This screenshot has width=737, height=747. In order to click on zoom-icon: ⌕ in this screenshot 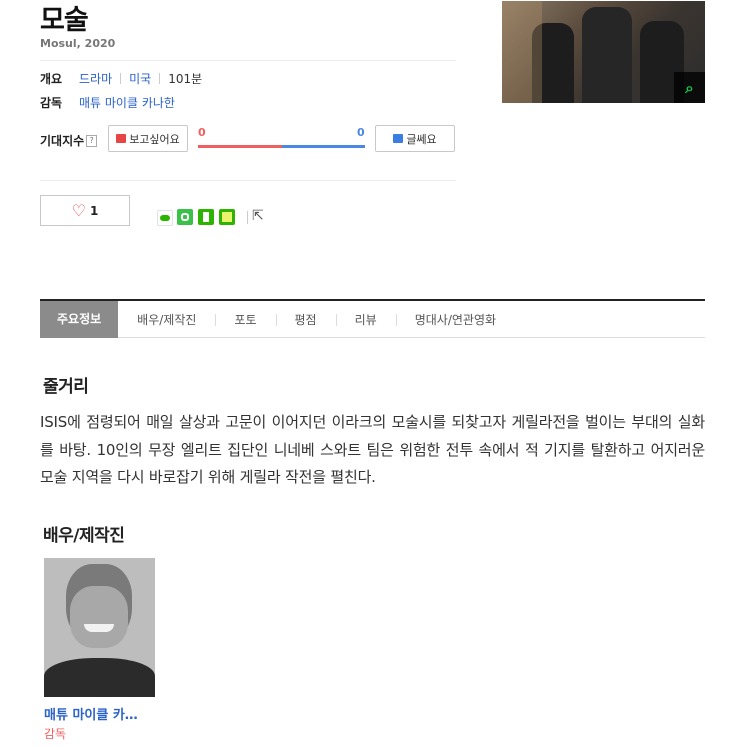, I will do `click(689, 87)`.